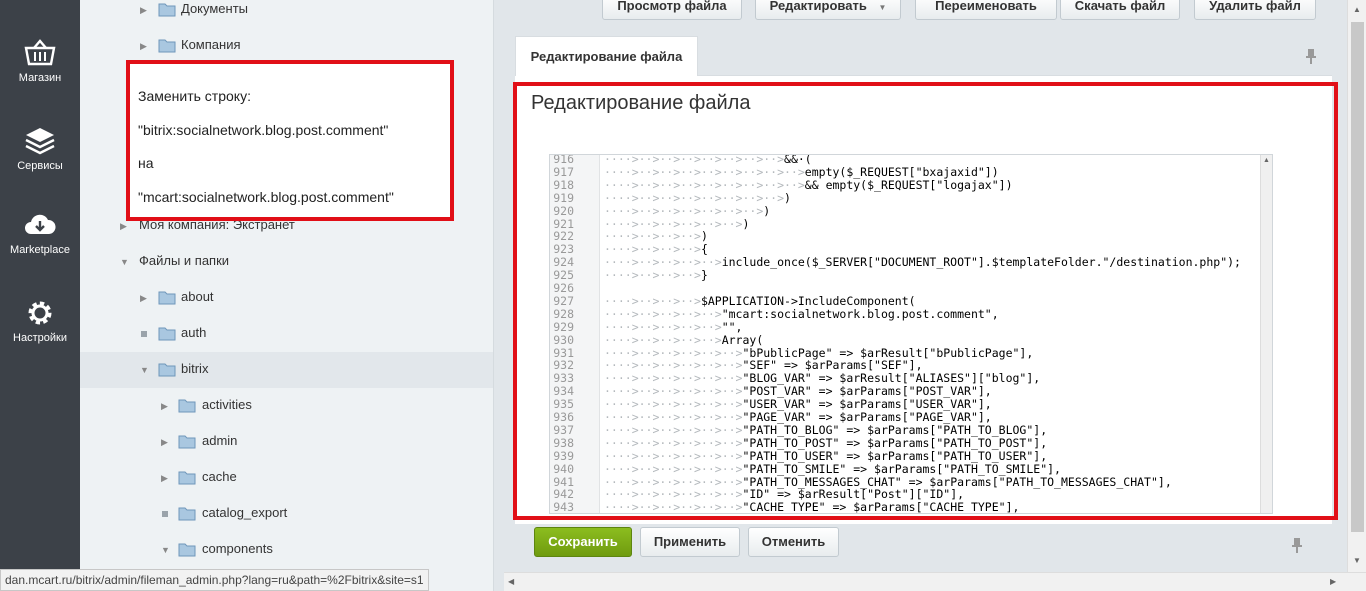  Describe the element at coordinates (935, 581) in the screenshot. I see `horizontal-scrollbar: ◀ ▶` at that location.